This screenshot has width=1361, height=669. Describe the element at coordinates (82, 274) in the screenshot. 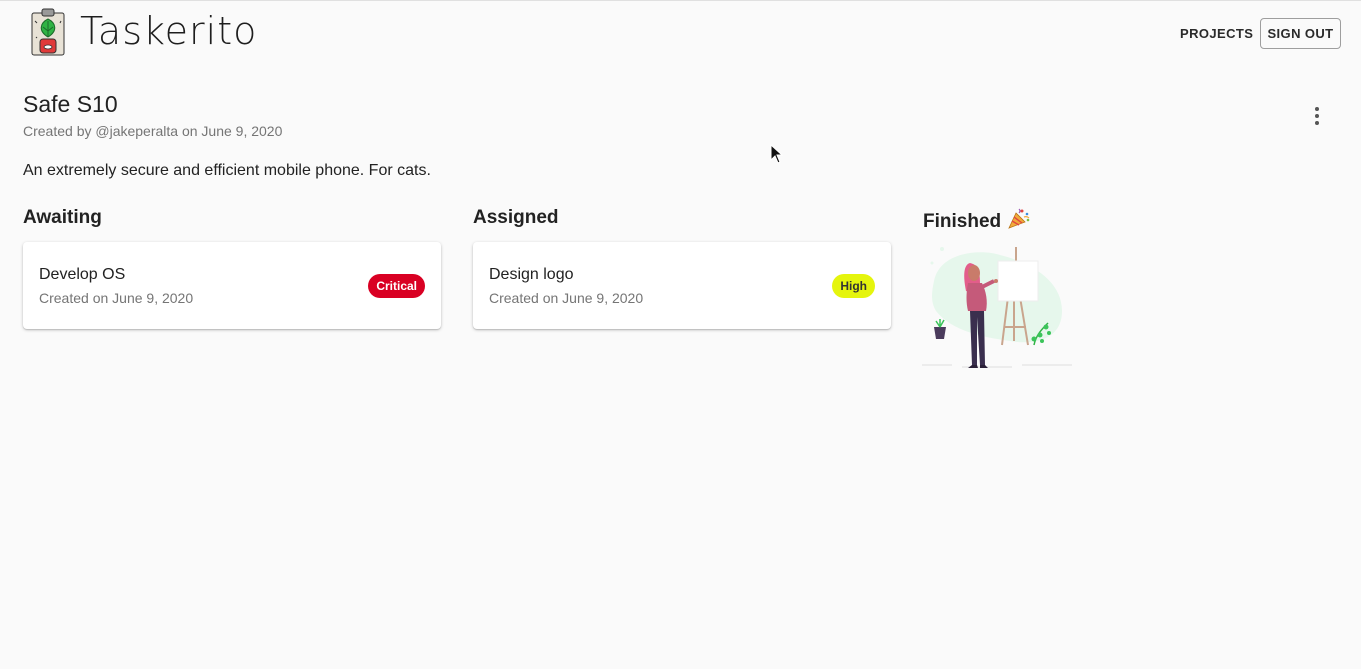

I see `task-title: Develop OS` at that location.